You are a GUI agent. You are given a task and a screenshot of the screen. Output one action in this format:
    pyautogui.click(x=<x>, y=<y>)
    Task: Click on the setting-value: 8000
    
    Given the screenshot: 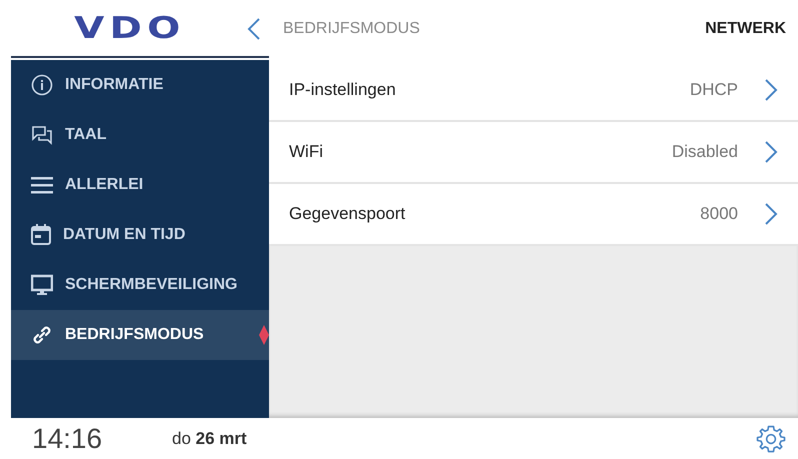 What is the action you would take?
    pyautogui.click(x=719, y=214)
    